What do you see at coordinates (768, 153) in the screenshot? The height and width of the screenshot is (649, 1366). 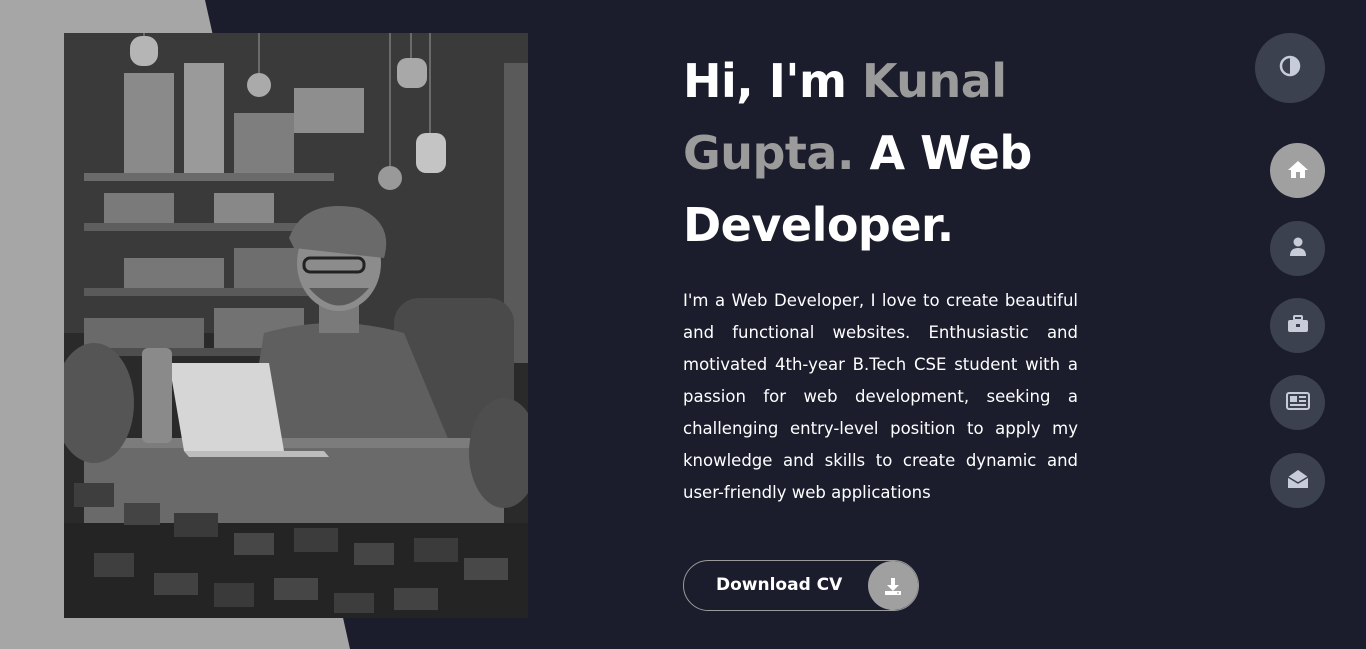 I see `name-last: Gupta.` at bounding box center [768, 153].